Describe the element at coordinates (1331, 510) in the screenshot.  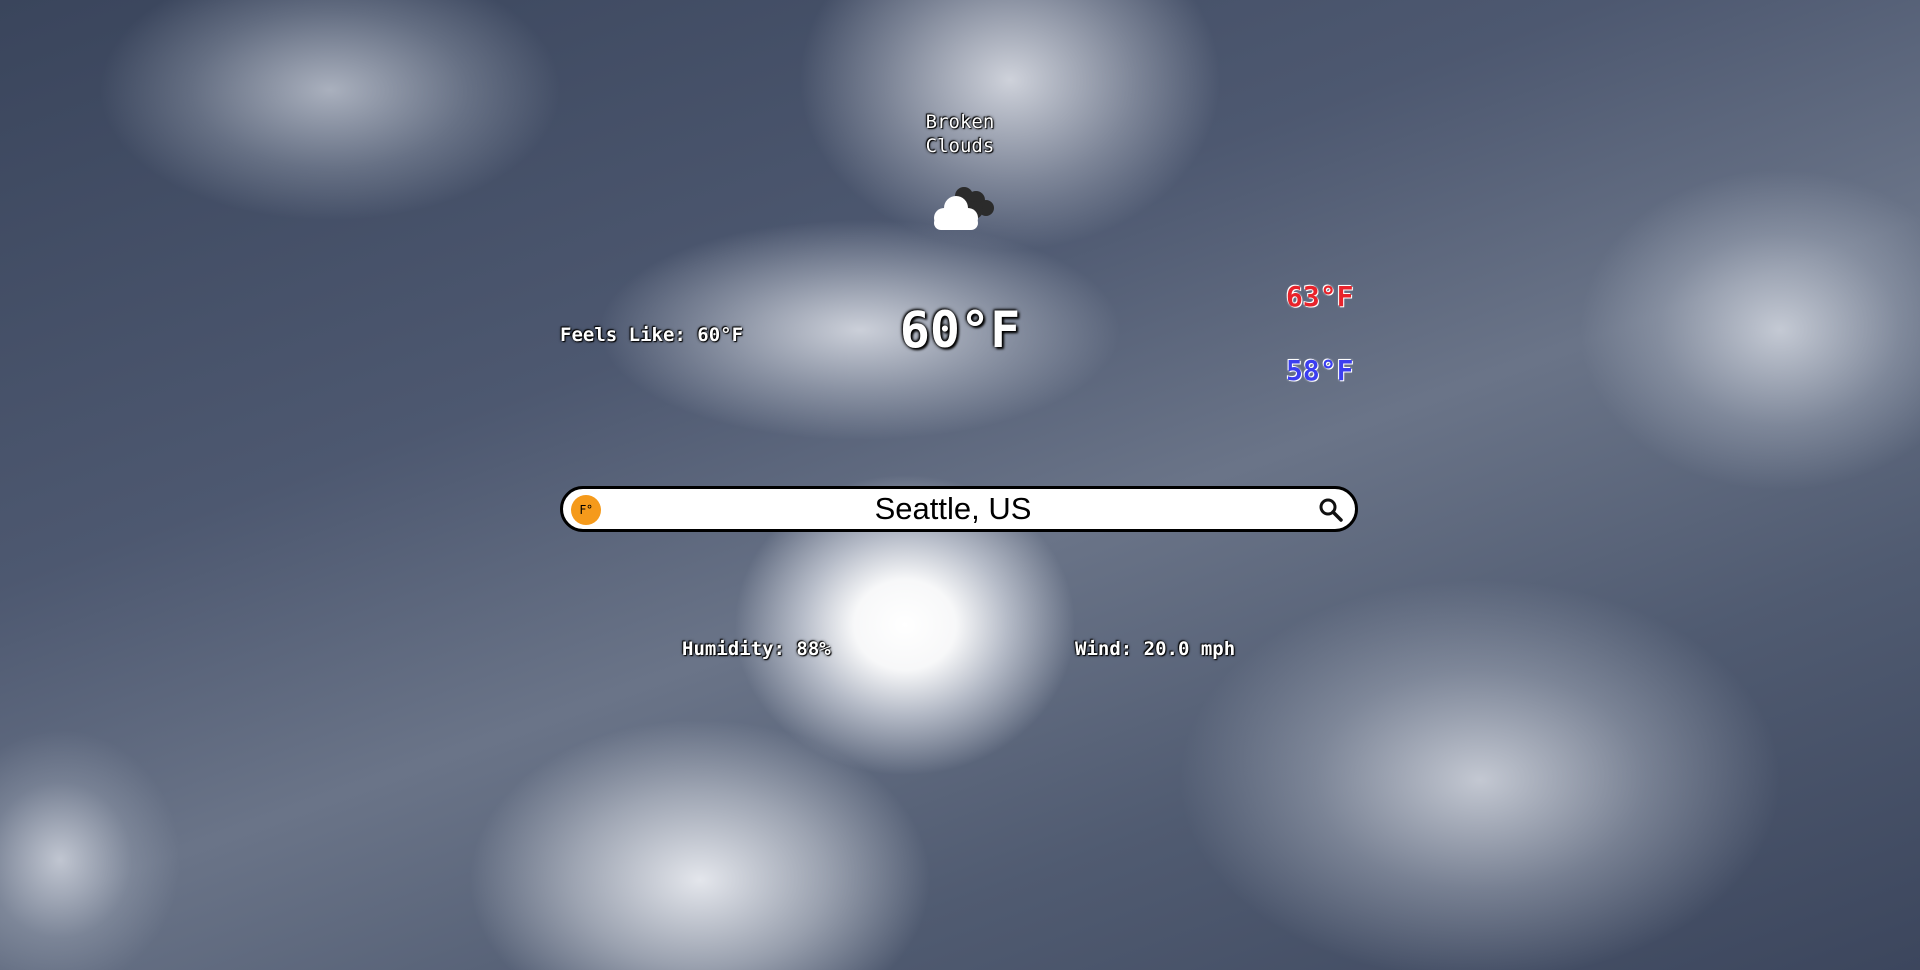
I see `search-icon` at that location.